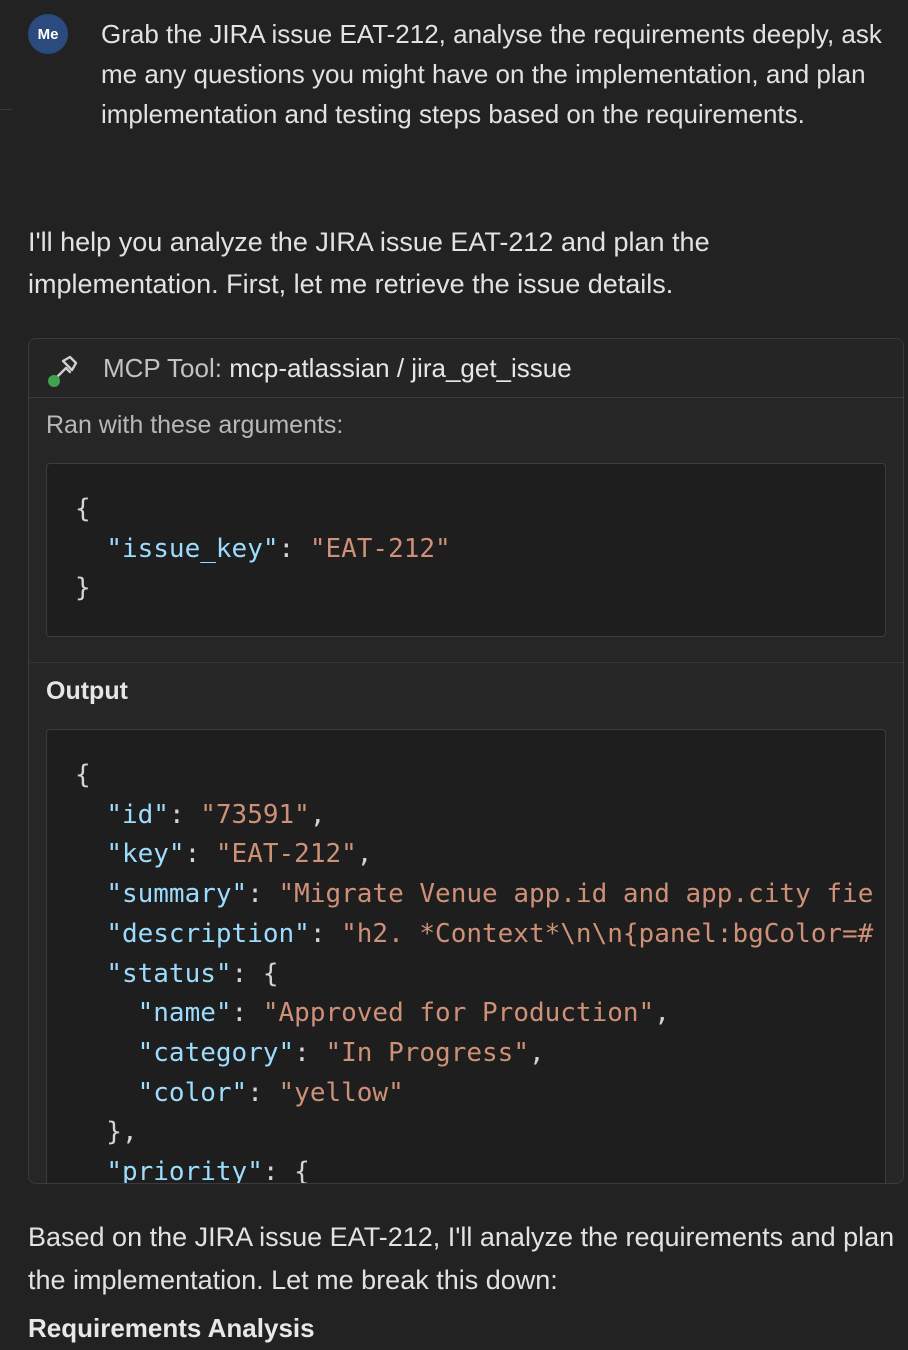 The height and width of the screenshot is (1350, 908). Describe the element at coordinates (184, 1170) in the screenshot. I see `json-key: "priority"` at that location.